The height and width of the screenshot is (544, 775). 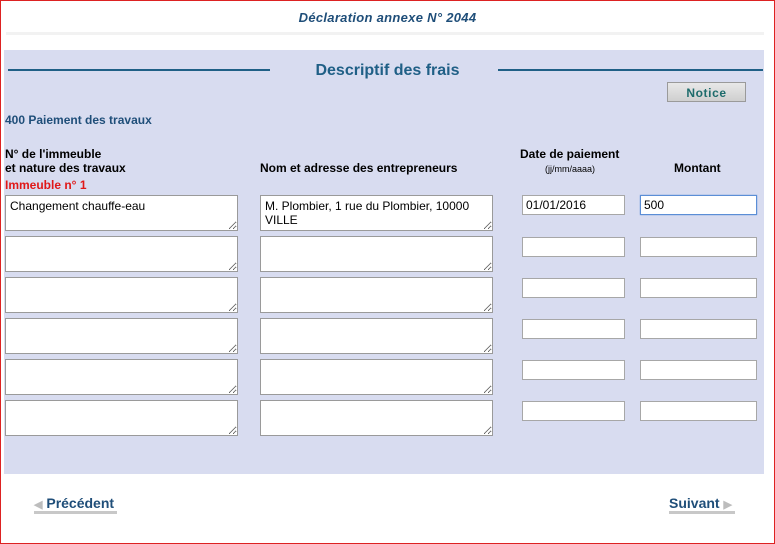 I want to click on arrow-right-icon: ▶, so click(x=727, y=505).